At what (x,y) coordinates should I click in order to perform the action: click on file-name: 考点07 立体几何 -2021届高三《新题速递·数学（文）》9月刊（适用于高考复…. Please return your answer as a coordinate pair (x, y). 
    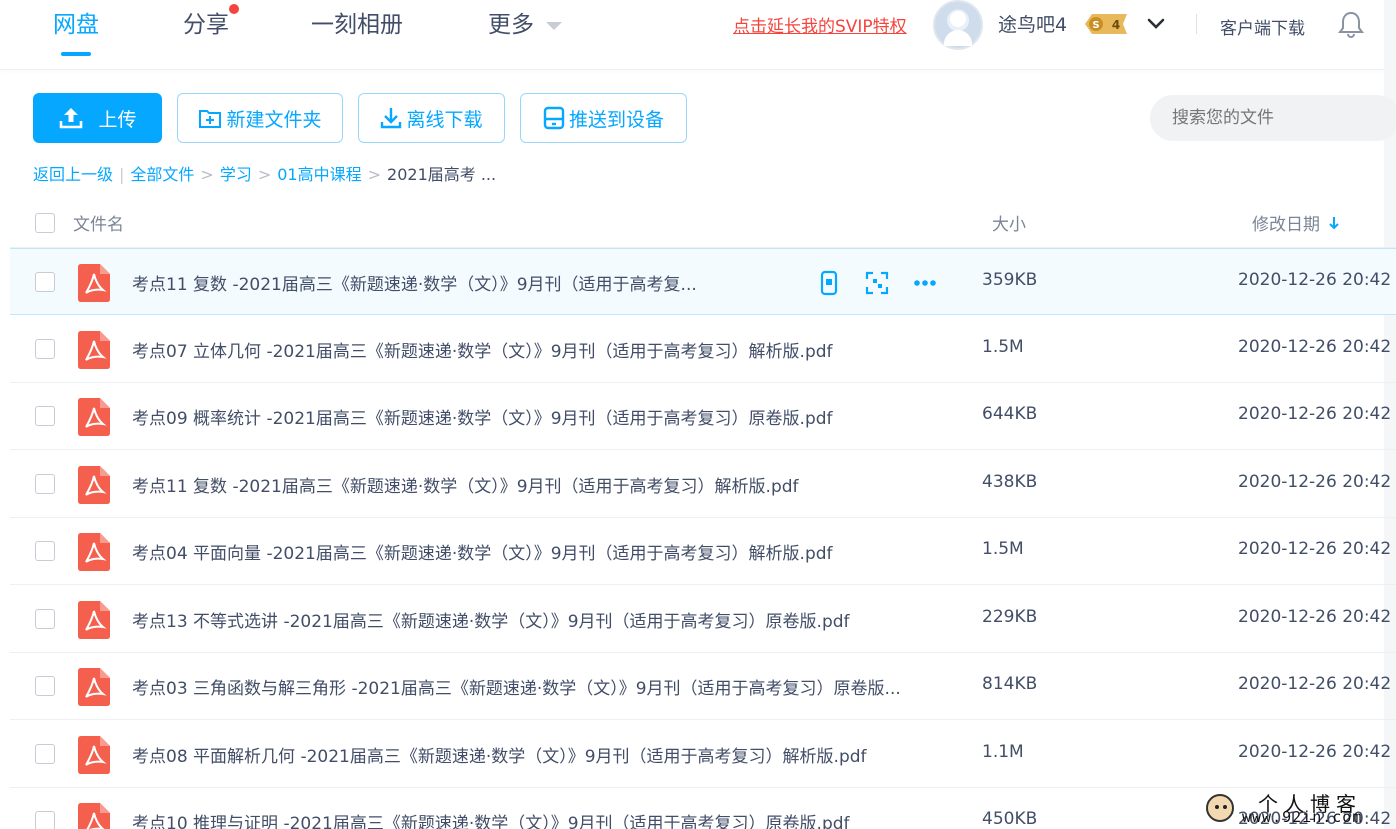
    Looking at the image, I should click on (547, 349).